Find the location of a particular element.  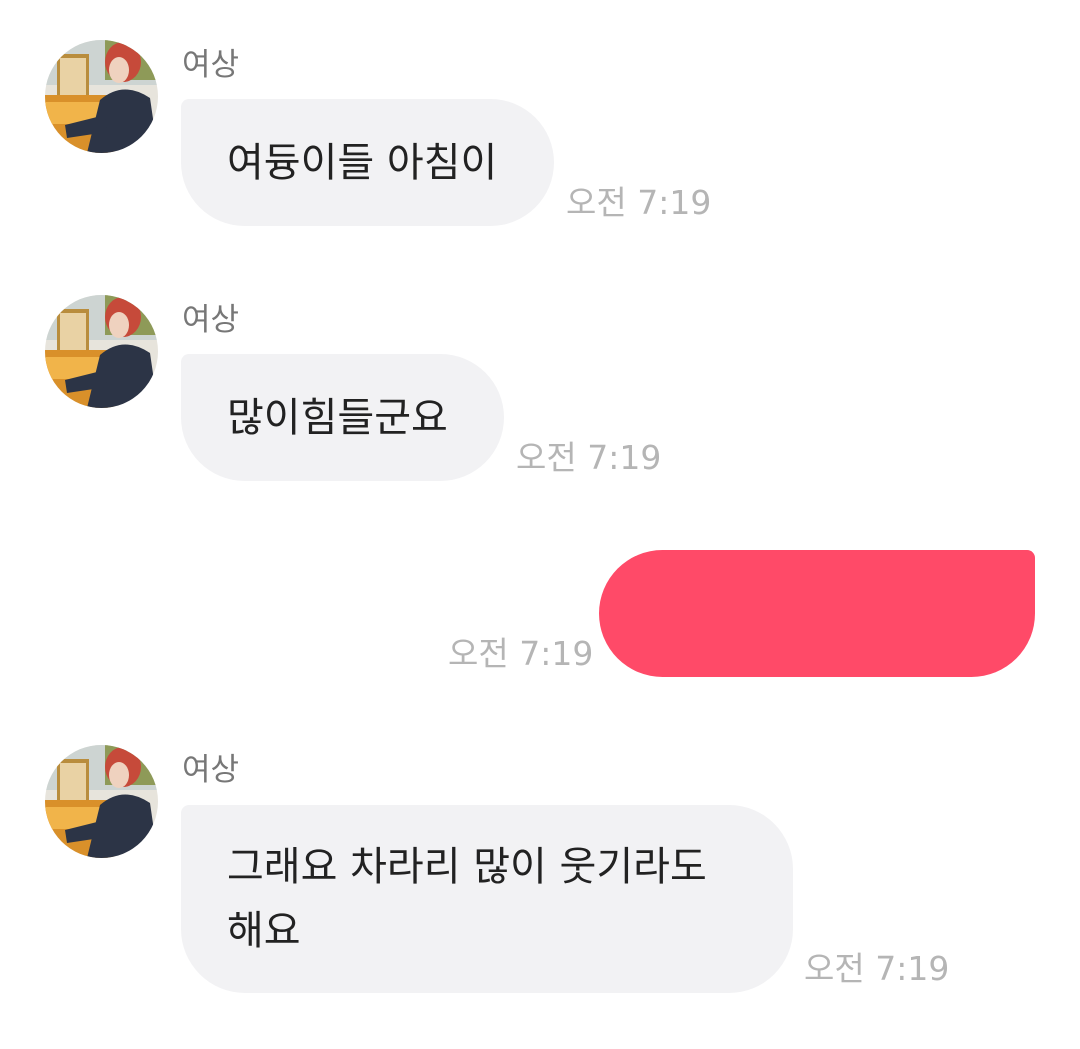

message-bubble: 많이힘들군요 is located at coordinates (342, 417).